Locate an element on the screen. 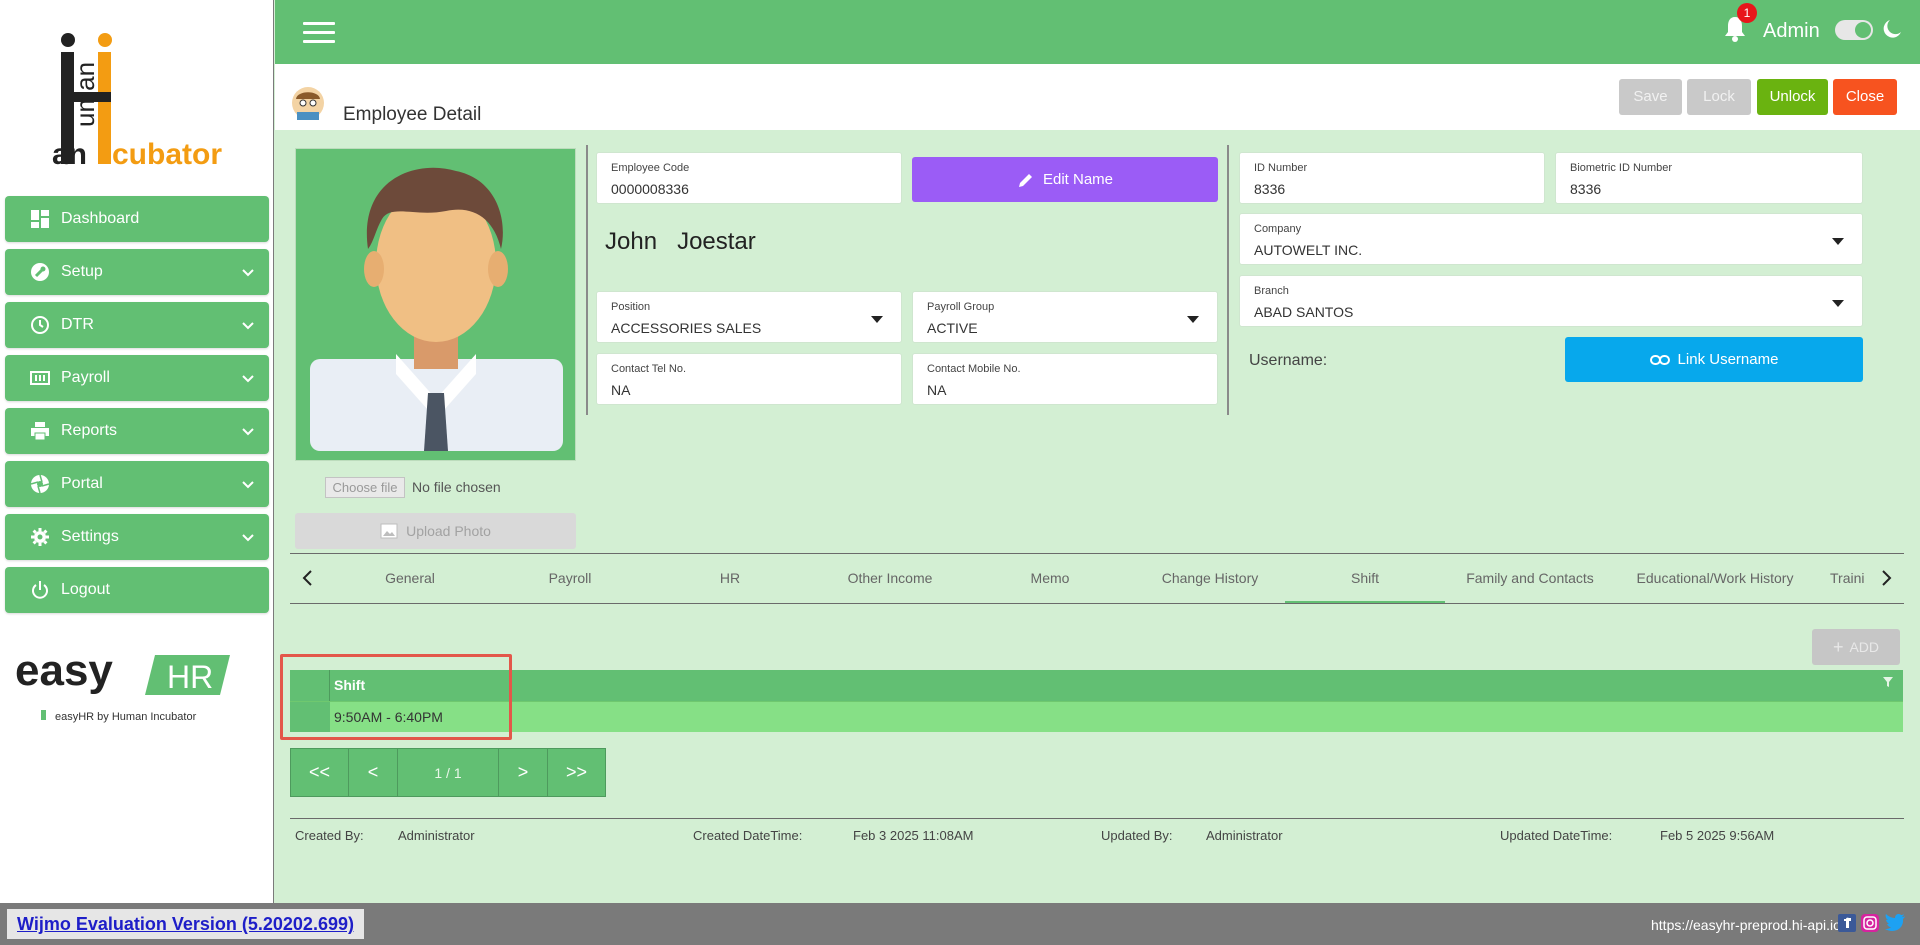 The image size is (1920, 945). tab-family-and-contacts: Family and Contacts is located at coordinates (1530, 578).